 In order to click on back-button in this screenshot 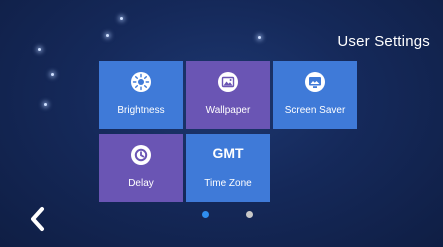, I will do `click(38, 219)`.